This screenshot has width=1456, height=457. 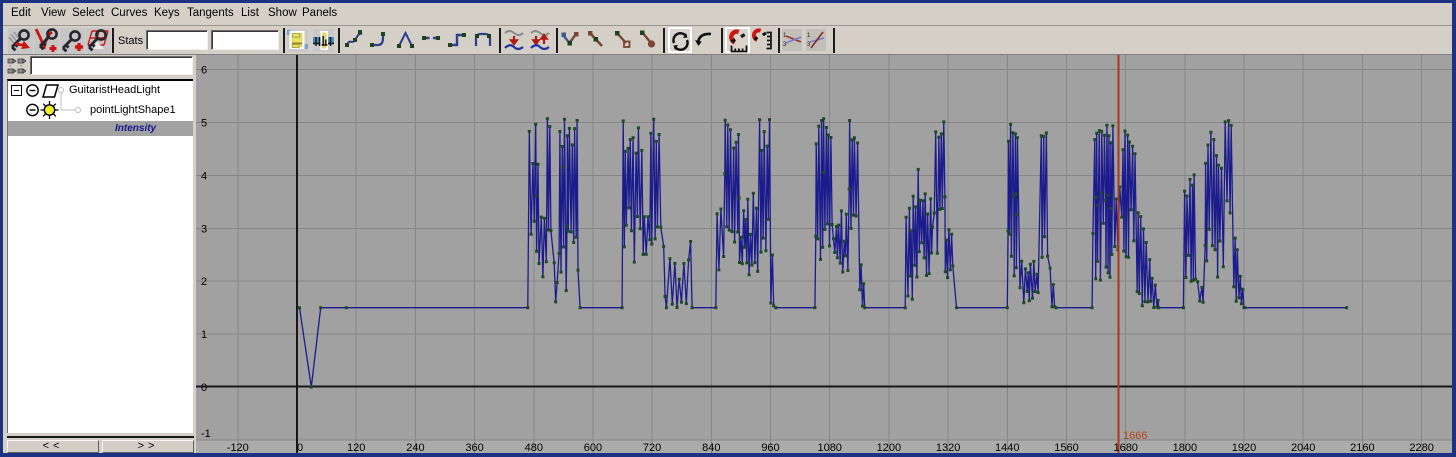 I want to click on svg-text: 1560, so click(x=1066, y=447).